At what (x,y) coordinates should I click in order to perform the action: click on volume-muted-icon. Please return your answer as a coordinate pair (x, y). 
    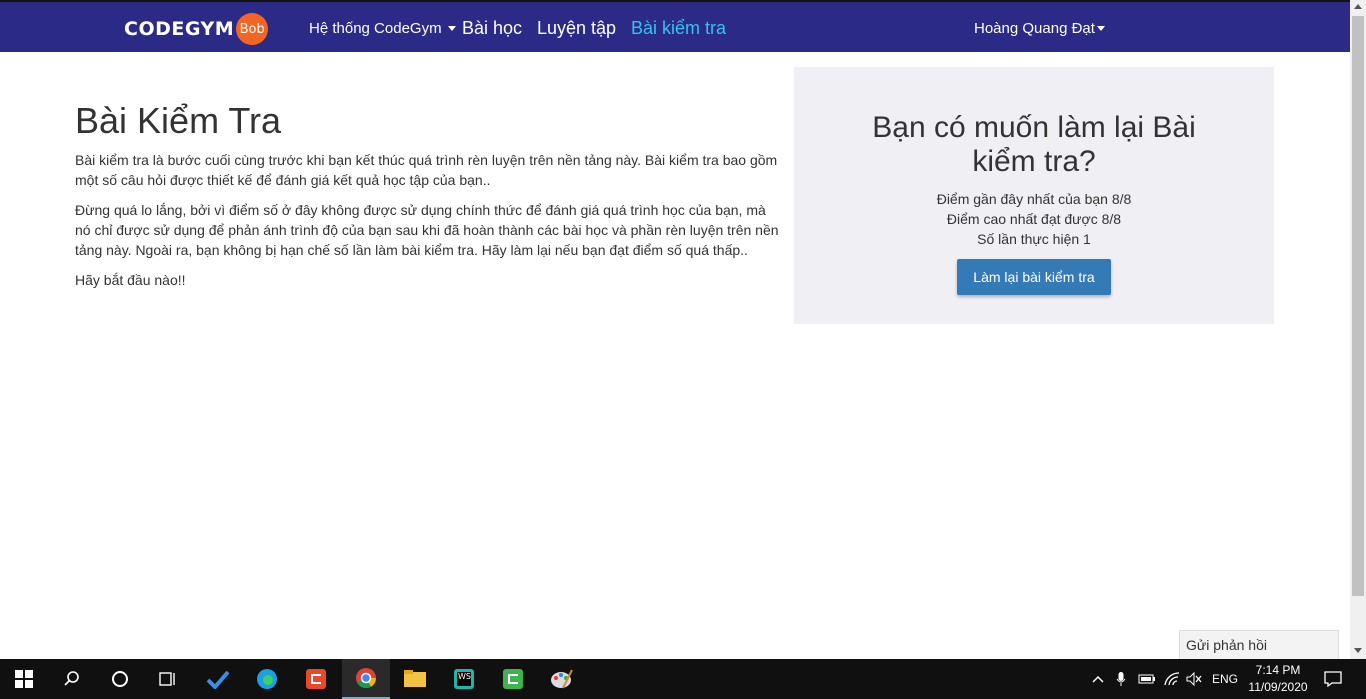
    Looking at the image, I should click on (1194, 679).